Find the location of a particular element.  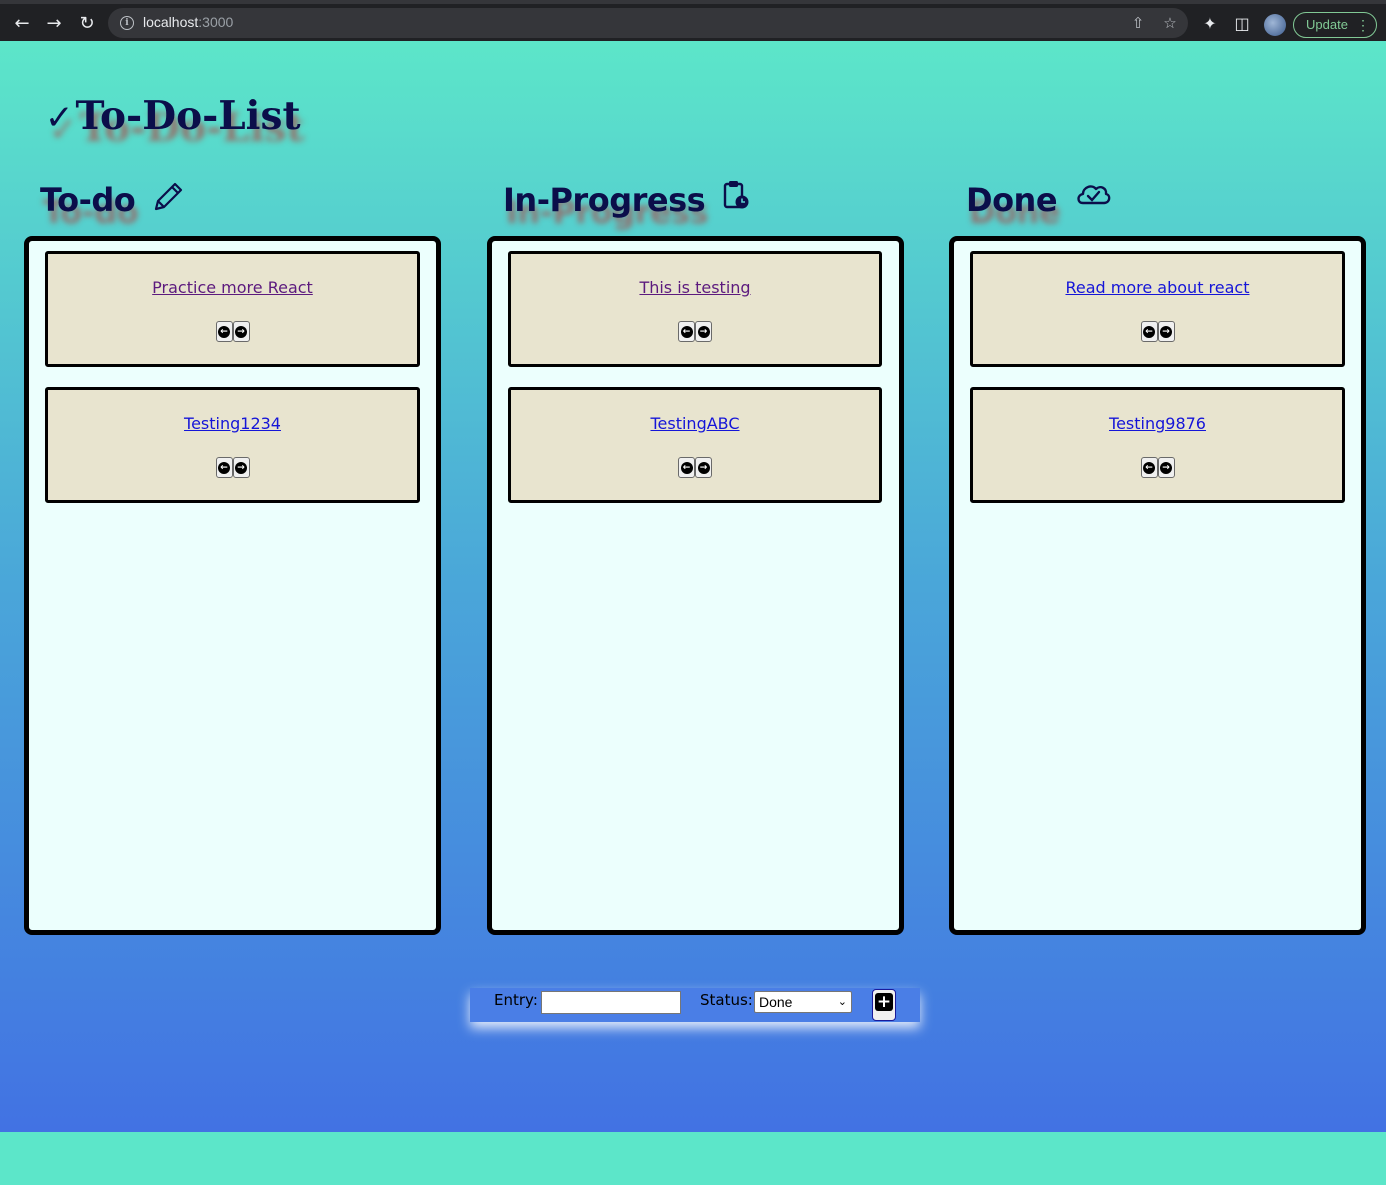

task-link: Practice more React is located at coordinates (232, 287).